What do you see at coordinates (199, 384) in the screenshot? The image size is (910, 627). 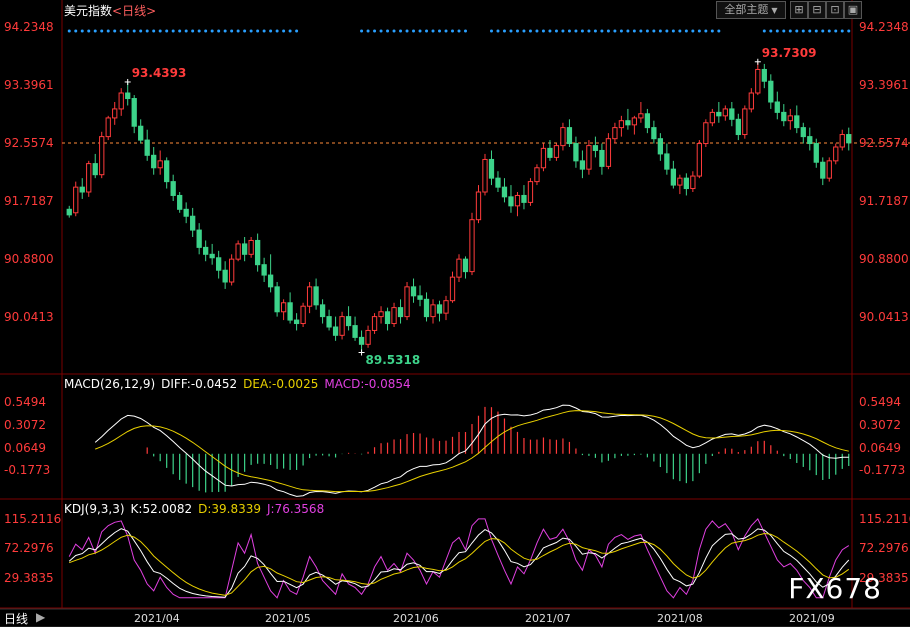 I see `macd-diff-readout: DIFF:-0.0452` at bounding box center [199, 384].